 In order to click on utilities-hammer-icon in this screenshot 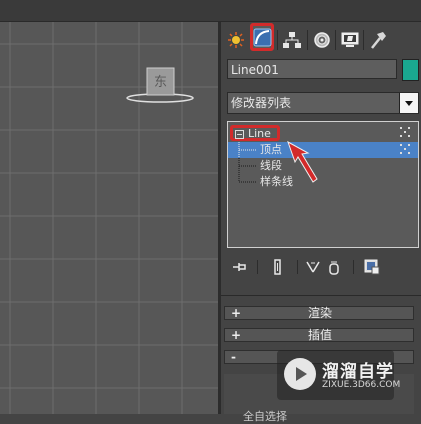, I will do `click(378, 40)`.